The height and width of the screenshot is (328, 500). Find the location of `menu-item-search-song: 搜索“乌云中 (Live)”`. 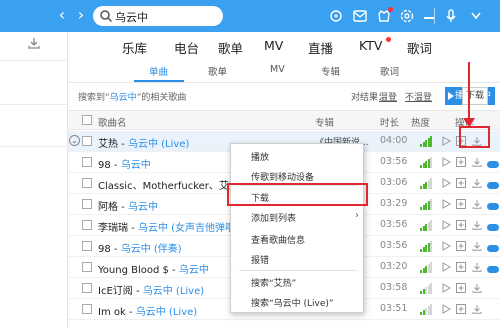

menu-item-search-song: 搜索“乌云中 (Live)” is located at coordinates (292, 302).